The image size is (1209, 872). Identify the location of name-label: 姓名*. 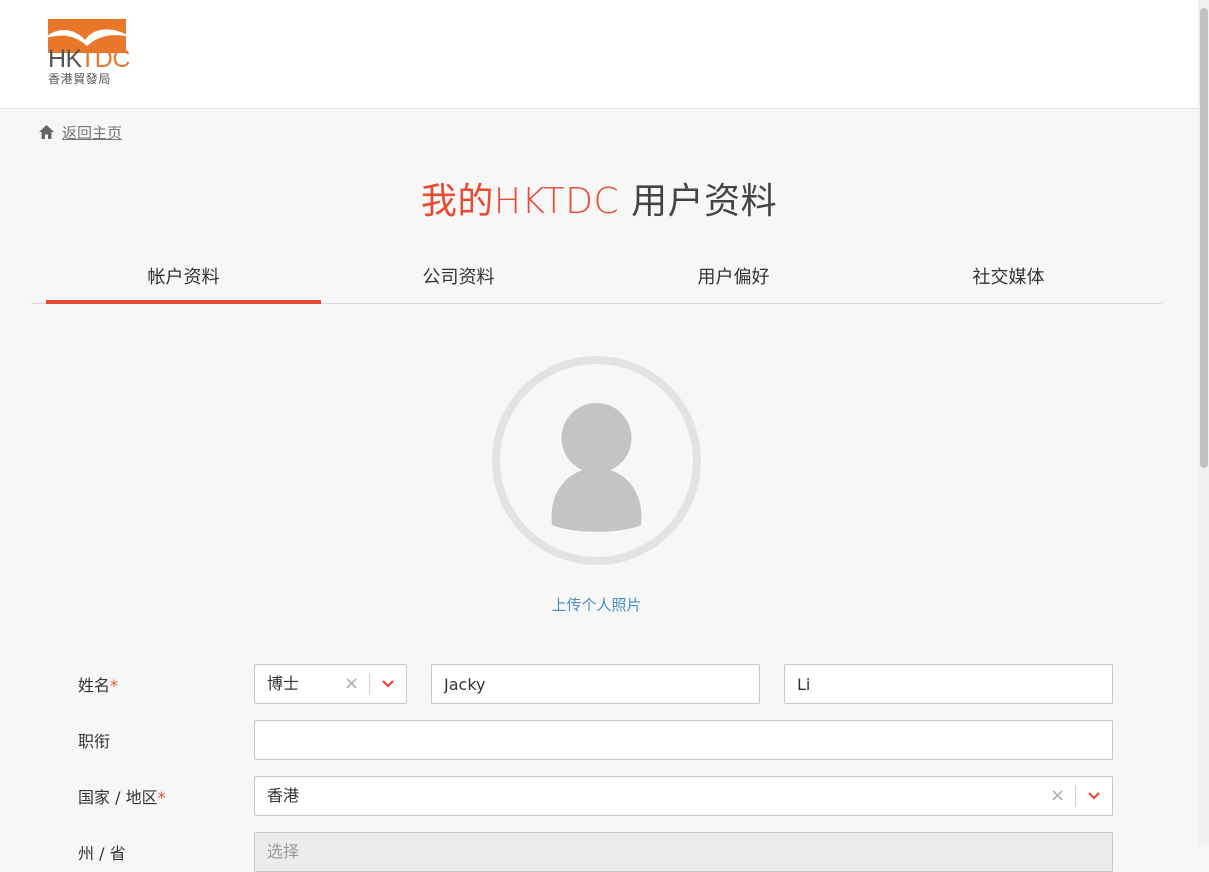
(98, 684).